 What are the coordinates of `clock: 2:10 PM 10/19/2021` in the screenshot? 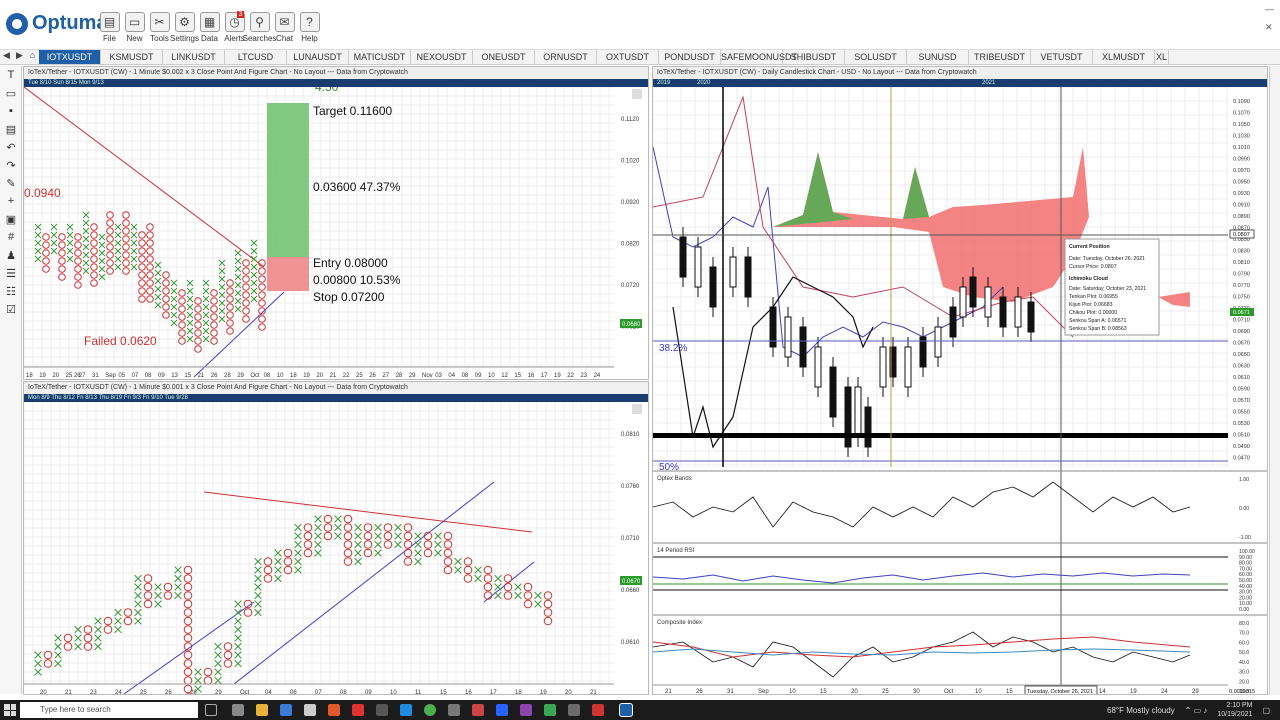 It's located at (1234, 710).